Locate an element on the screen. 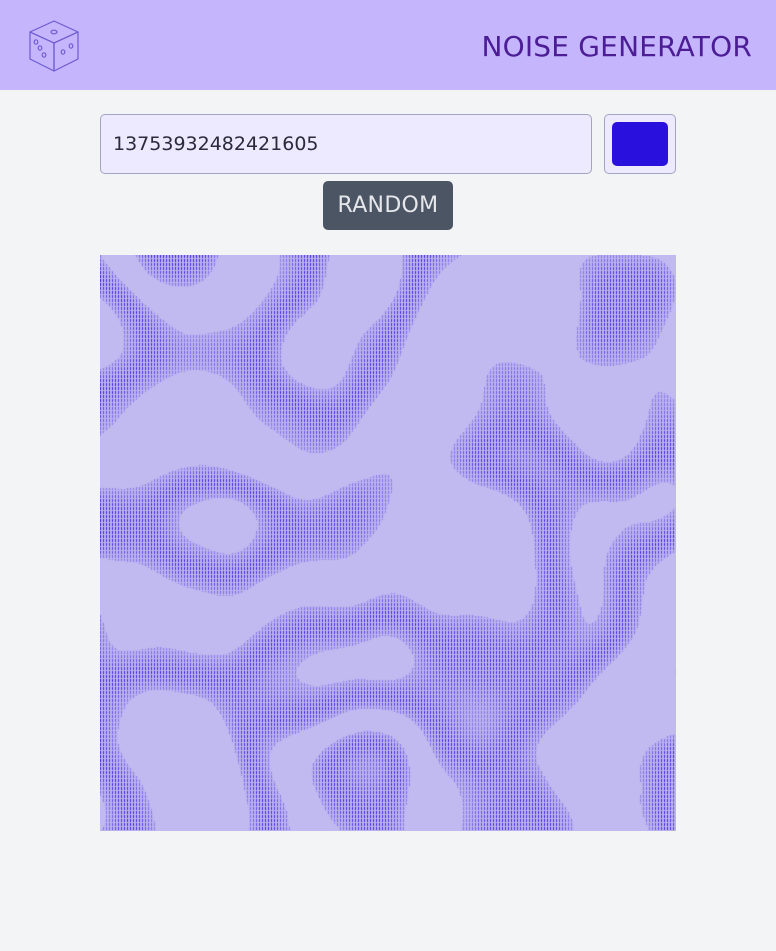  color-swatch is located at coordinates (640, 144).